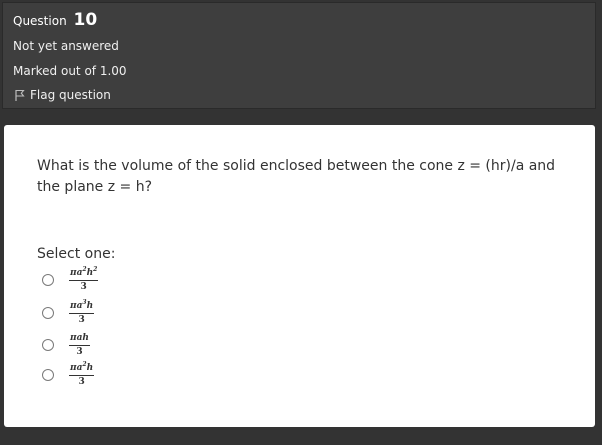  I want to click on flag-question-link: Flag question, so click(62, 95).